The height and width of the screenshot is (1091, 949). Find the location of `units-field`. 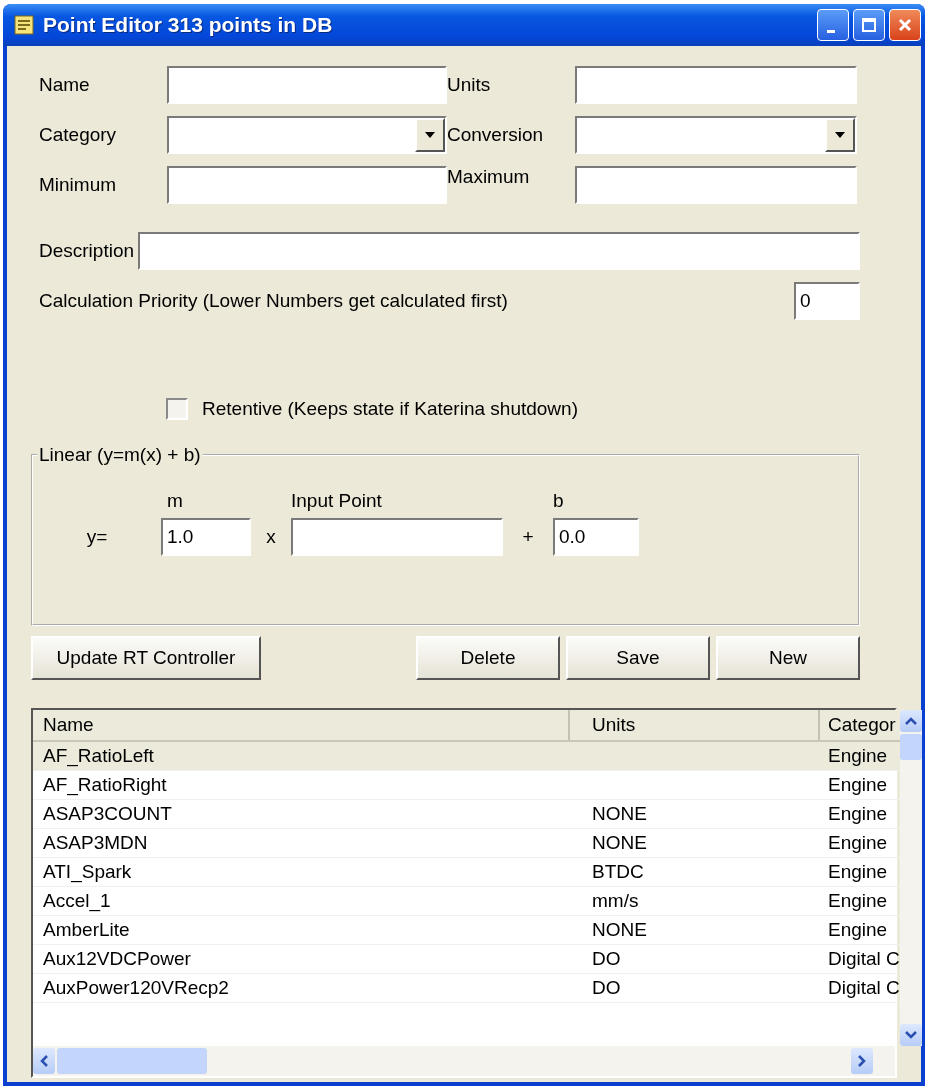

units-field is located at coordinates (716, 85).